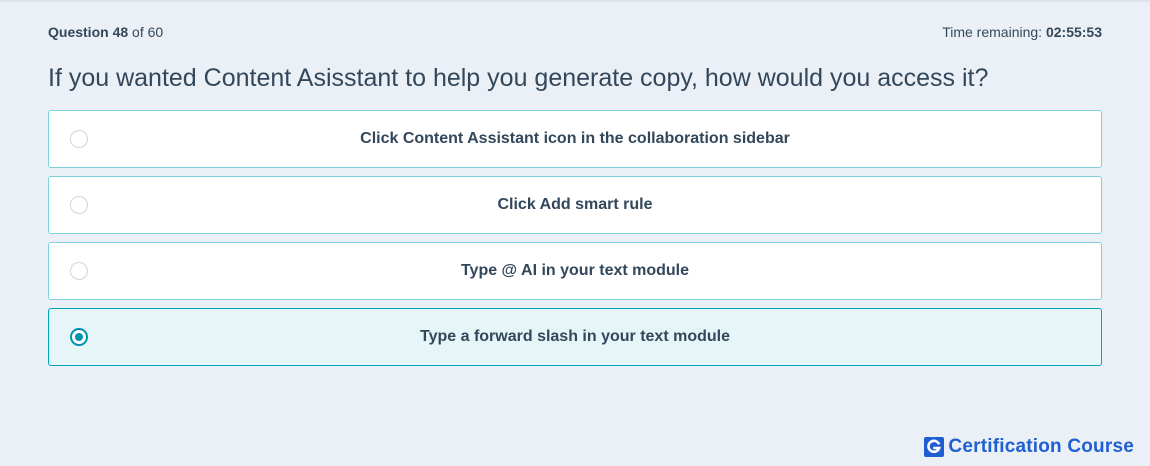 The height and width of the screenshot is (466, 1150). I want to click on brand-watermark: Certification Course, so click(1029, 447).